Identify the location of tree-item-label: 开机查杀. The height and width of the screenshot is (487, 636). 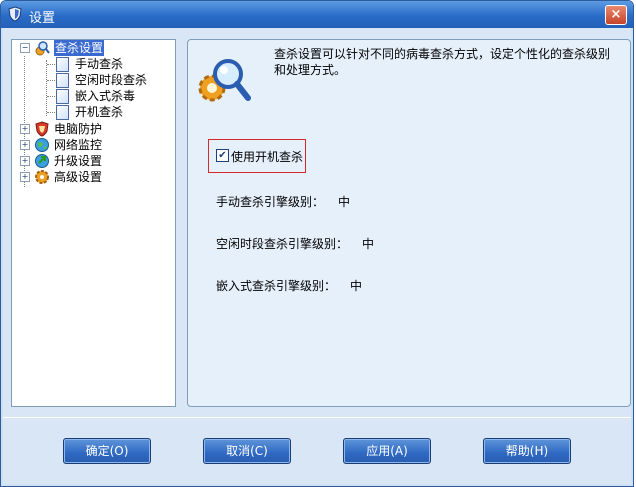
(99, 112).